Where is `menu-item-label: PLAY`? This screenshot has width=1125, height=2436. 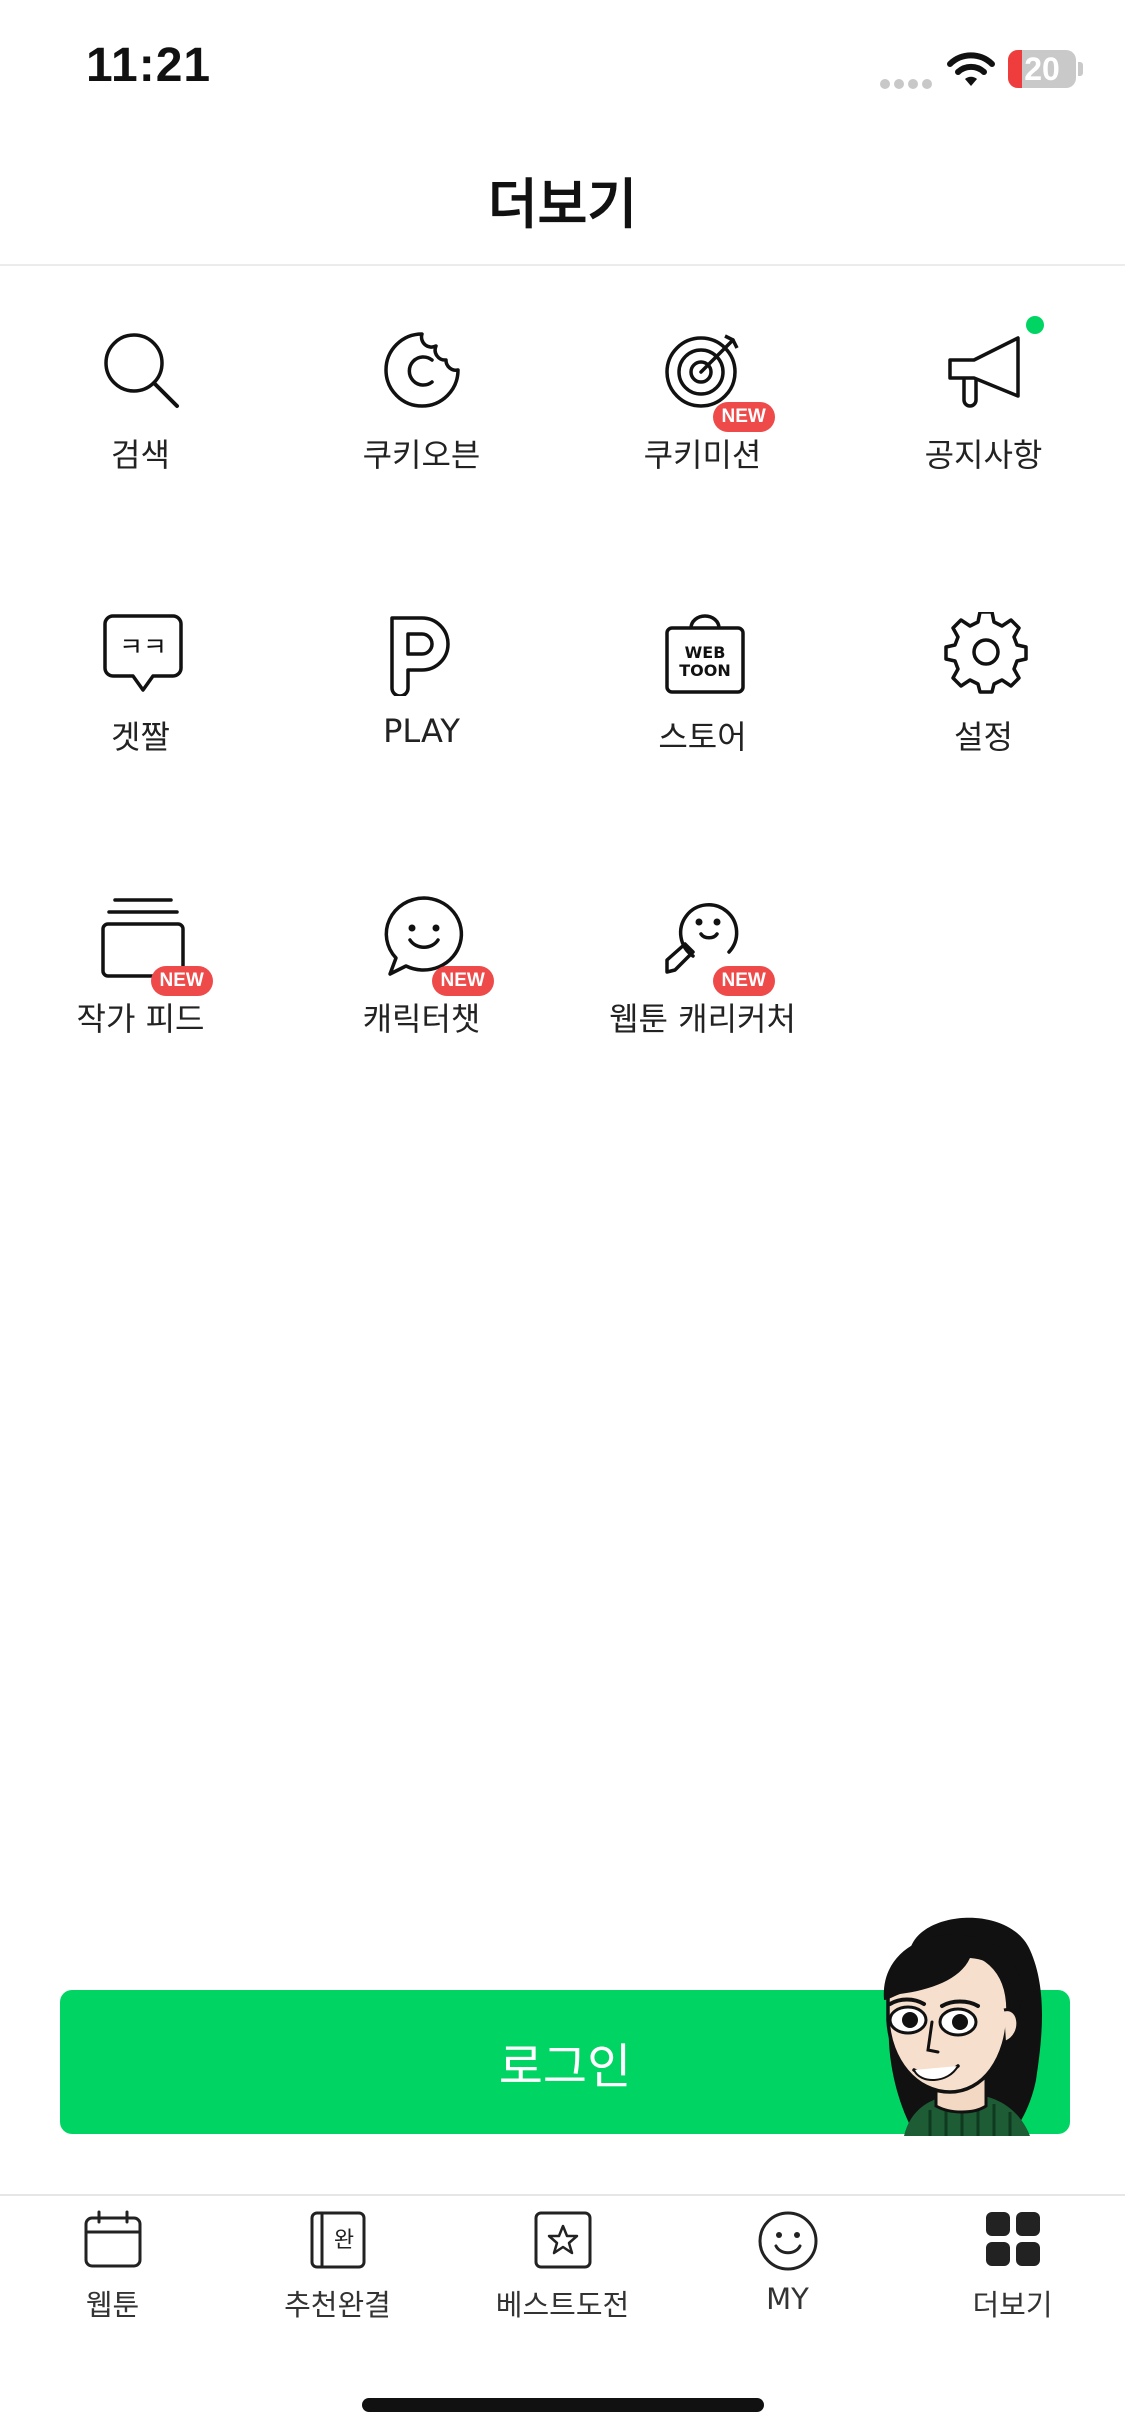 menu-item-label: PLAY is located at coordinates (421, 731).